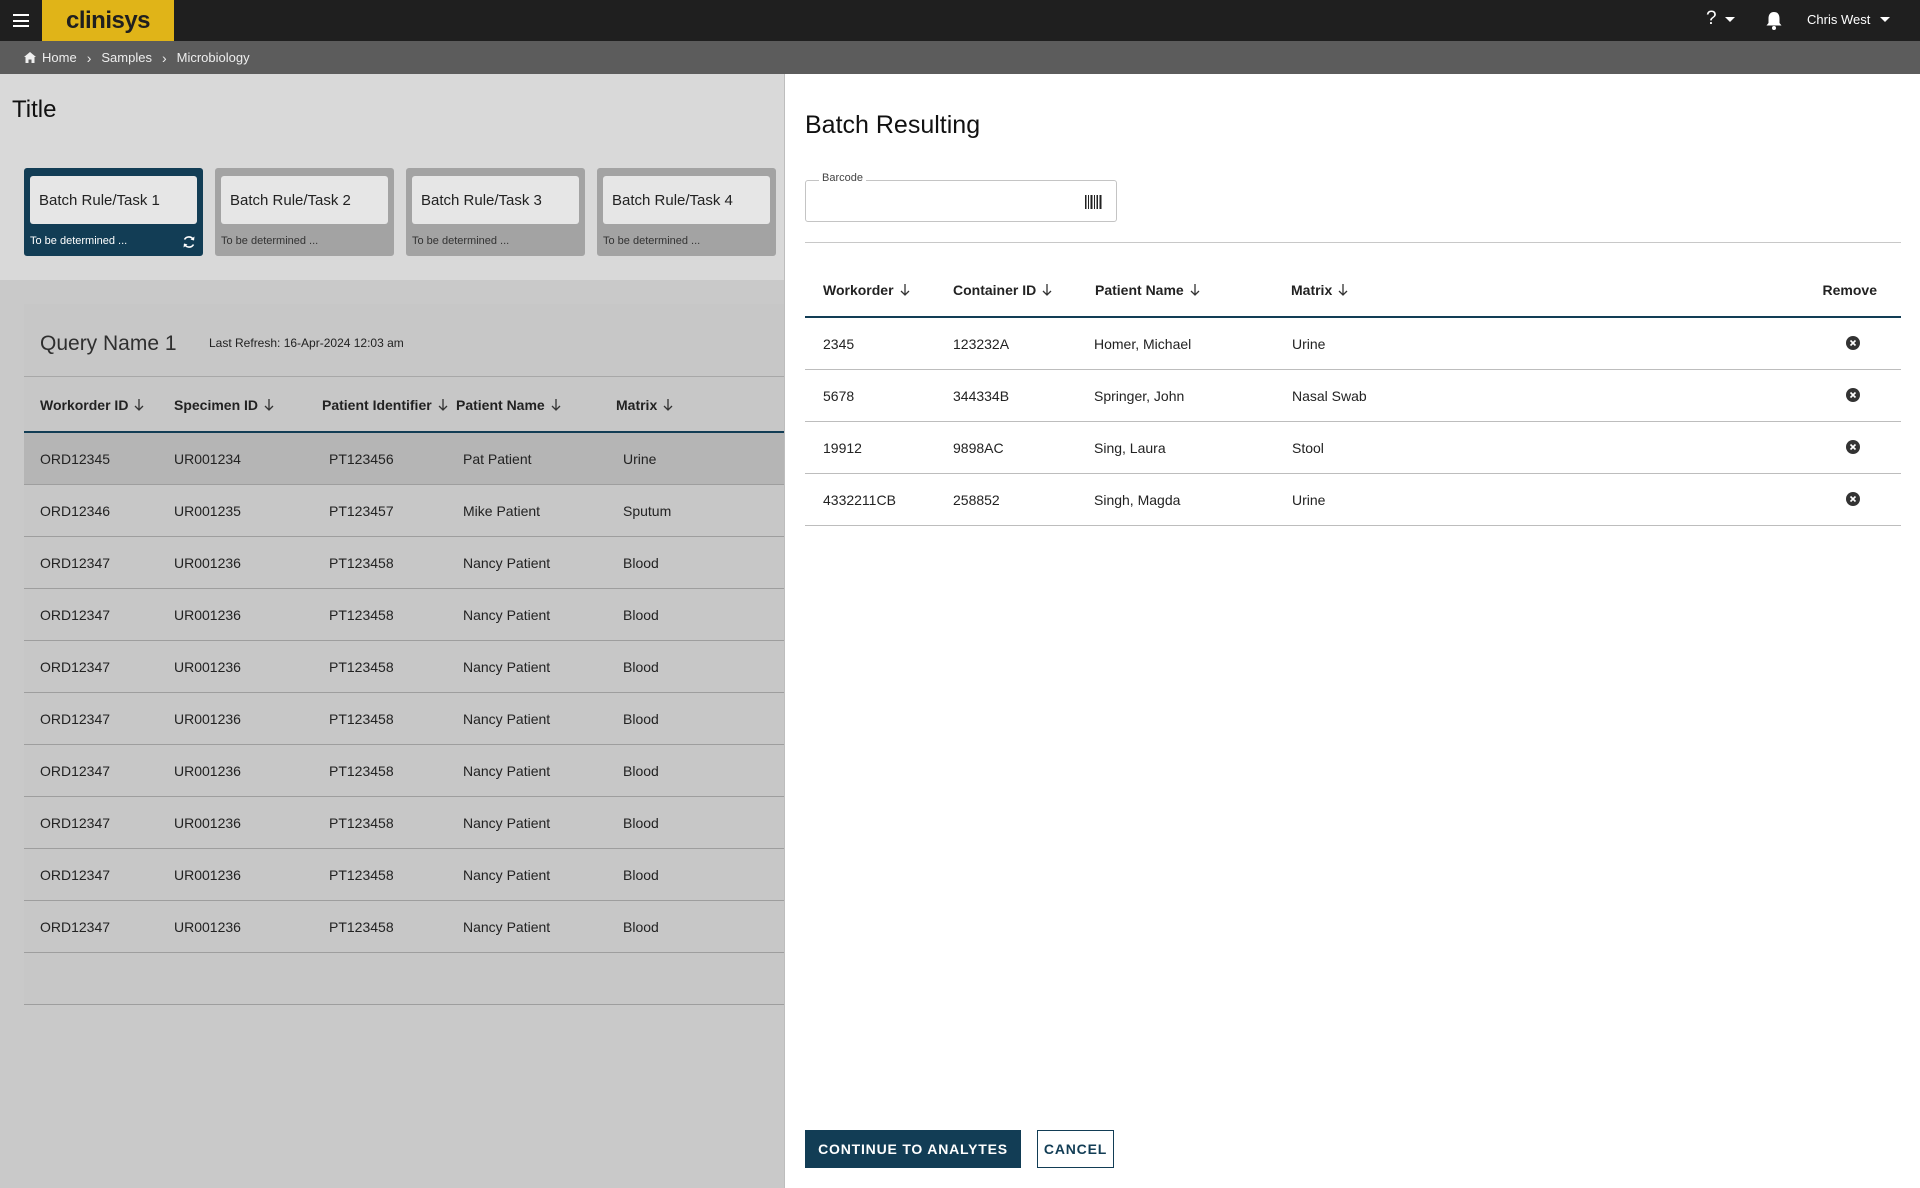 This screenshot has height=1188, width=1920. What do you see at coordinates (361, 459) in the screenshot?
I see `cell-patient-identifier: PT123456` at bounding box center [361, 459].